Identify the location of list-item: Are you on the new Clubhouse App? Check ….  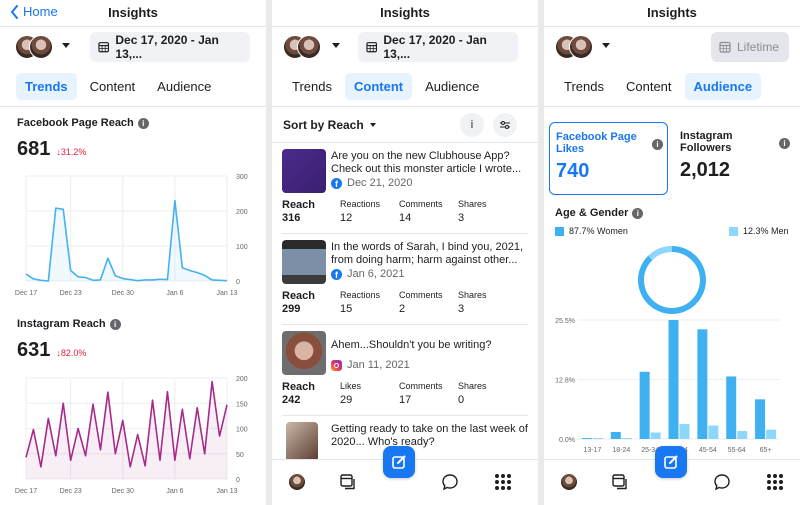
(405, 188).